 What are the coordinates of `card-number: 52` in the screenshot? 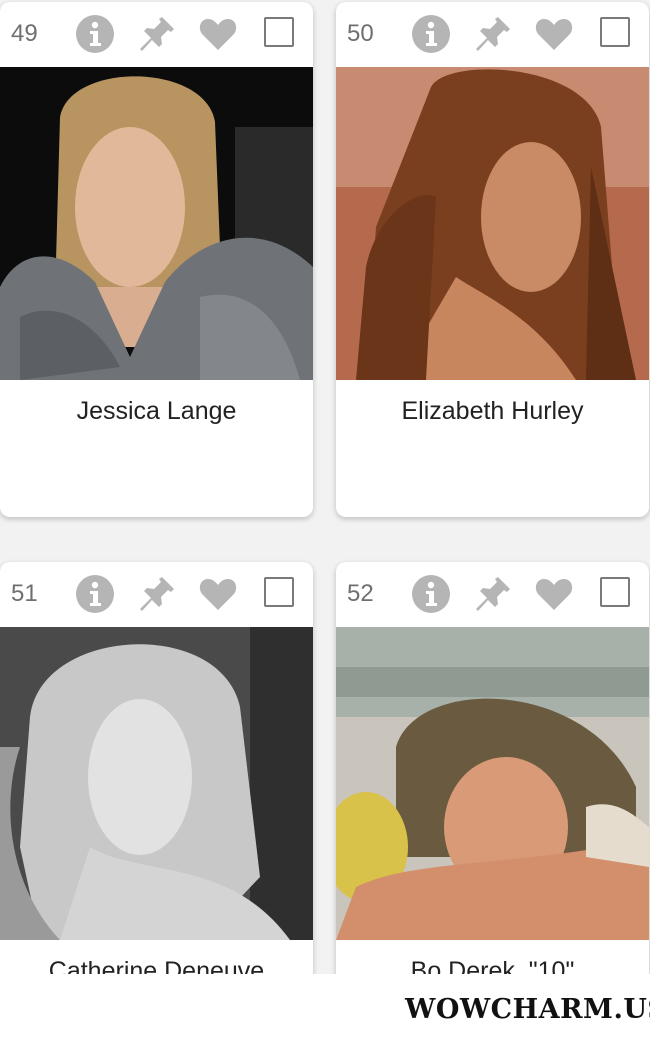 It's located at (360, 593).